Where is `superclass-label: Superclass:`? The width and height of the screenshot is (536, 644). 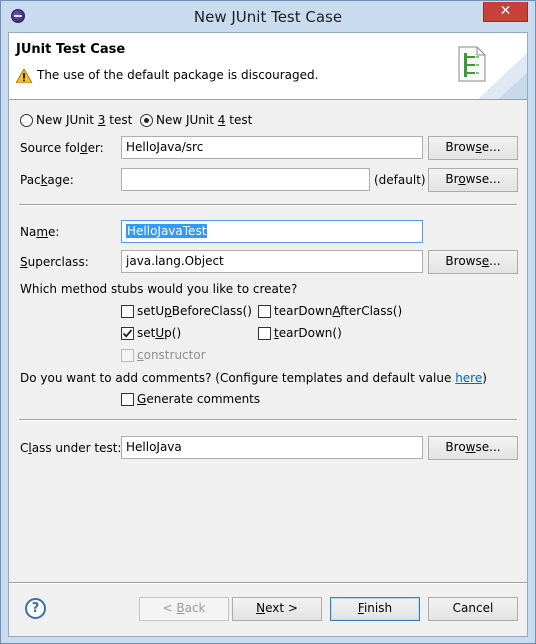 superclass-label: Superclass: is located at coordinates (54, 262).